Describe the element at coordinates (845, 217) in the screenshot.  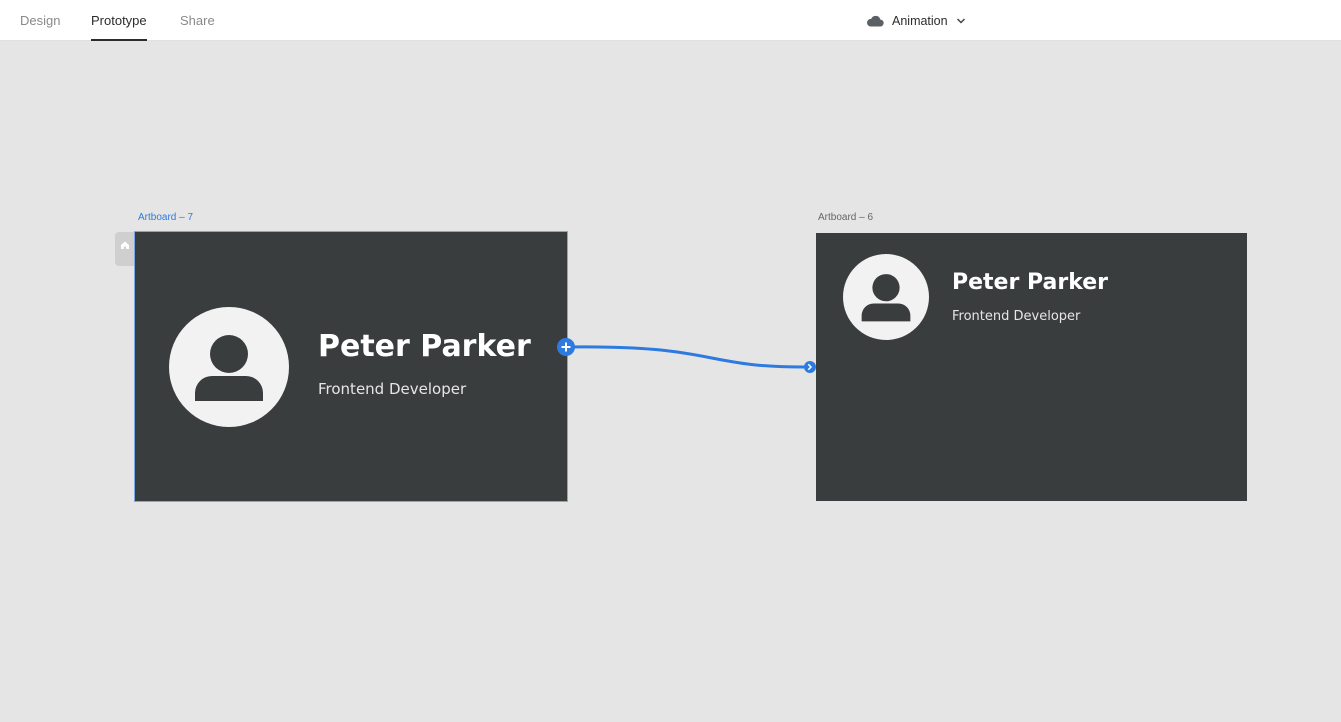
I see `artboard-label-6: Artboard – 6` at that location.